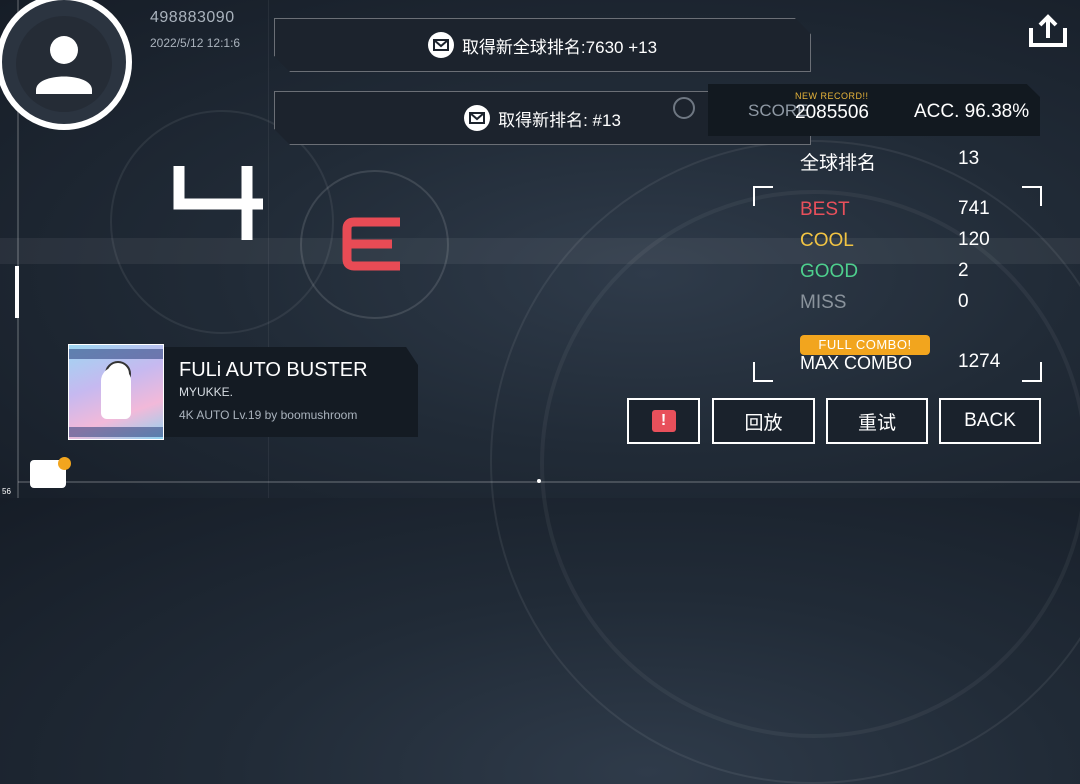 The height and width of the screenshot is (784, 1080). What do you see at coordinates (192, 17) in the screenshot?
I see `player-uid: 498883090` at bounding box center [192, 17].